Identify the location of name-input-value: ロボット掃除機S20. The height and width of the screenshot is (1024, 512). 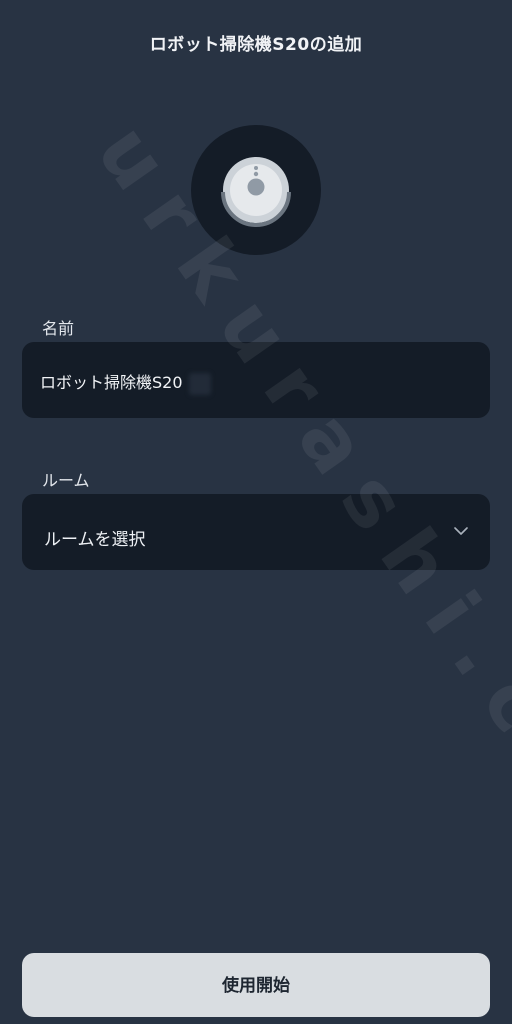
(125, 382).